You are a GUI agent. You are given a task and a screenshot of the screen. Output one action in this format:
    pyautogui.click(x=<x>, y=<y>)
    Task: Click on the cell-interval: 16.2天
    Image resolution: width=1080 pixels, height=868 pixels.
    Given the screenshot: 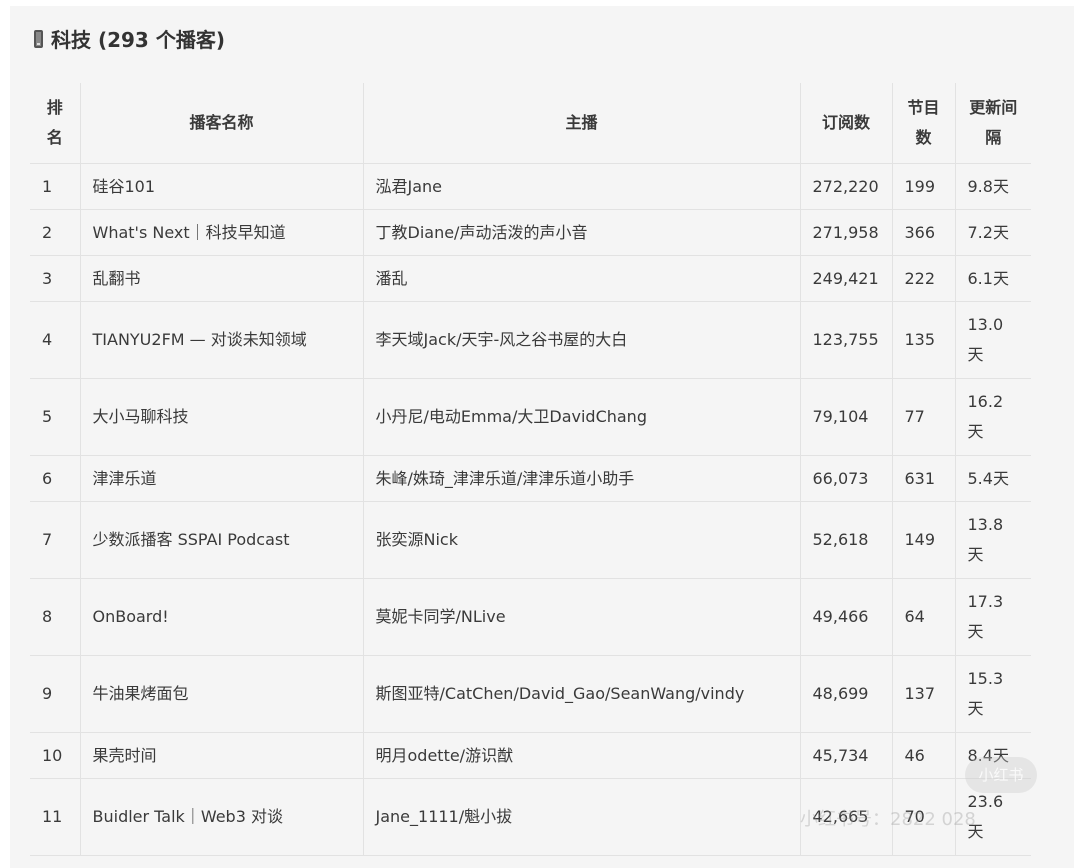 What is the action you would take?
    pyautogui.click(x=993, y=417)
    